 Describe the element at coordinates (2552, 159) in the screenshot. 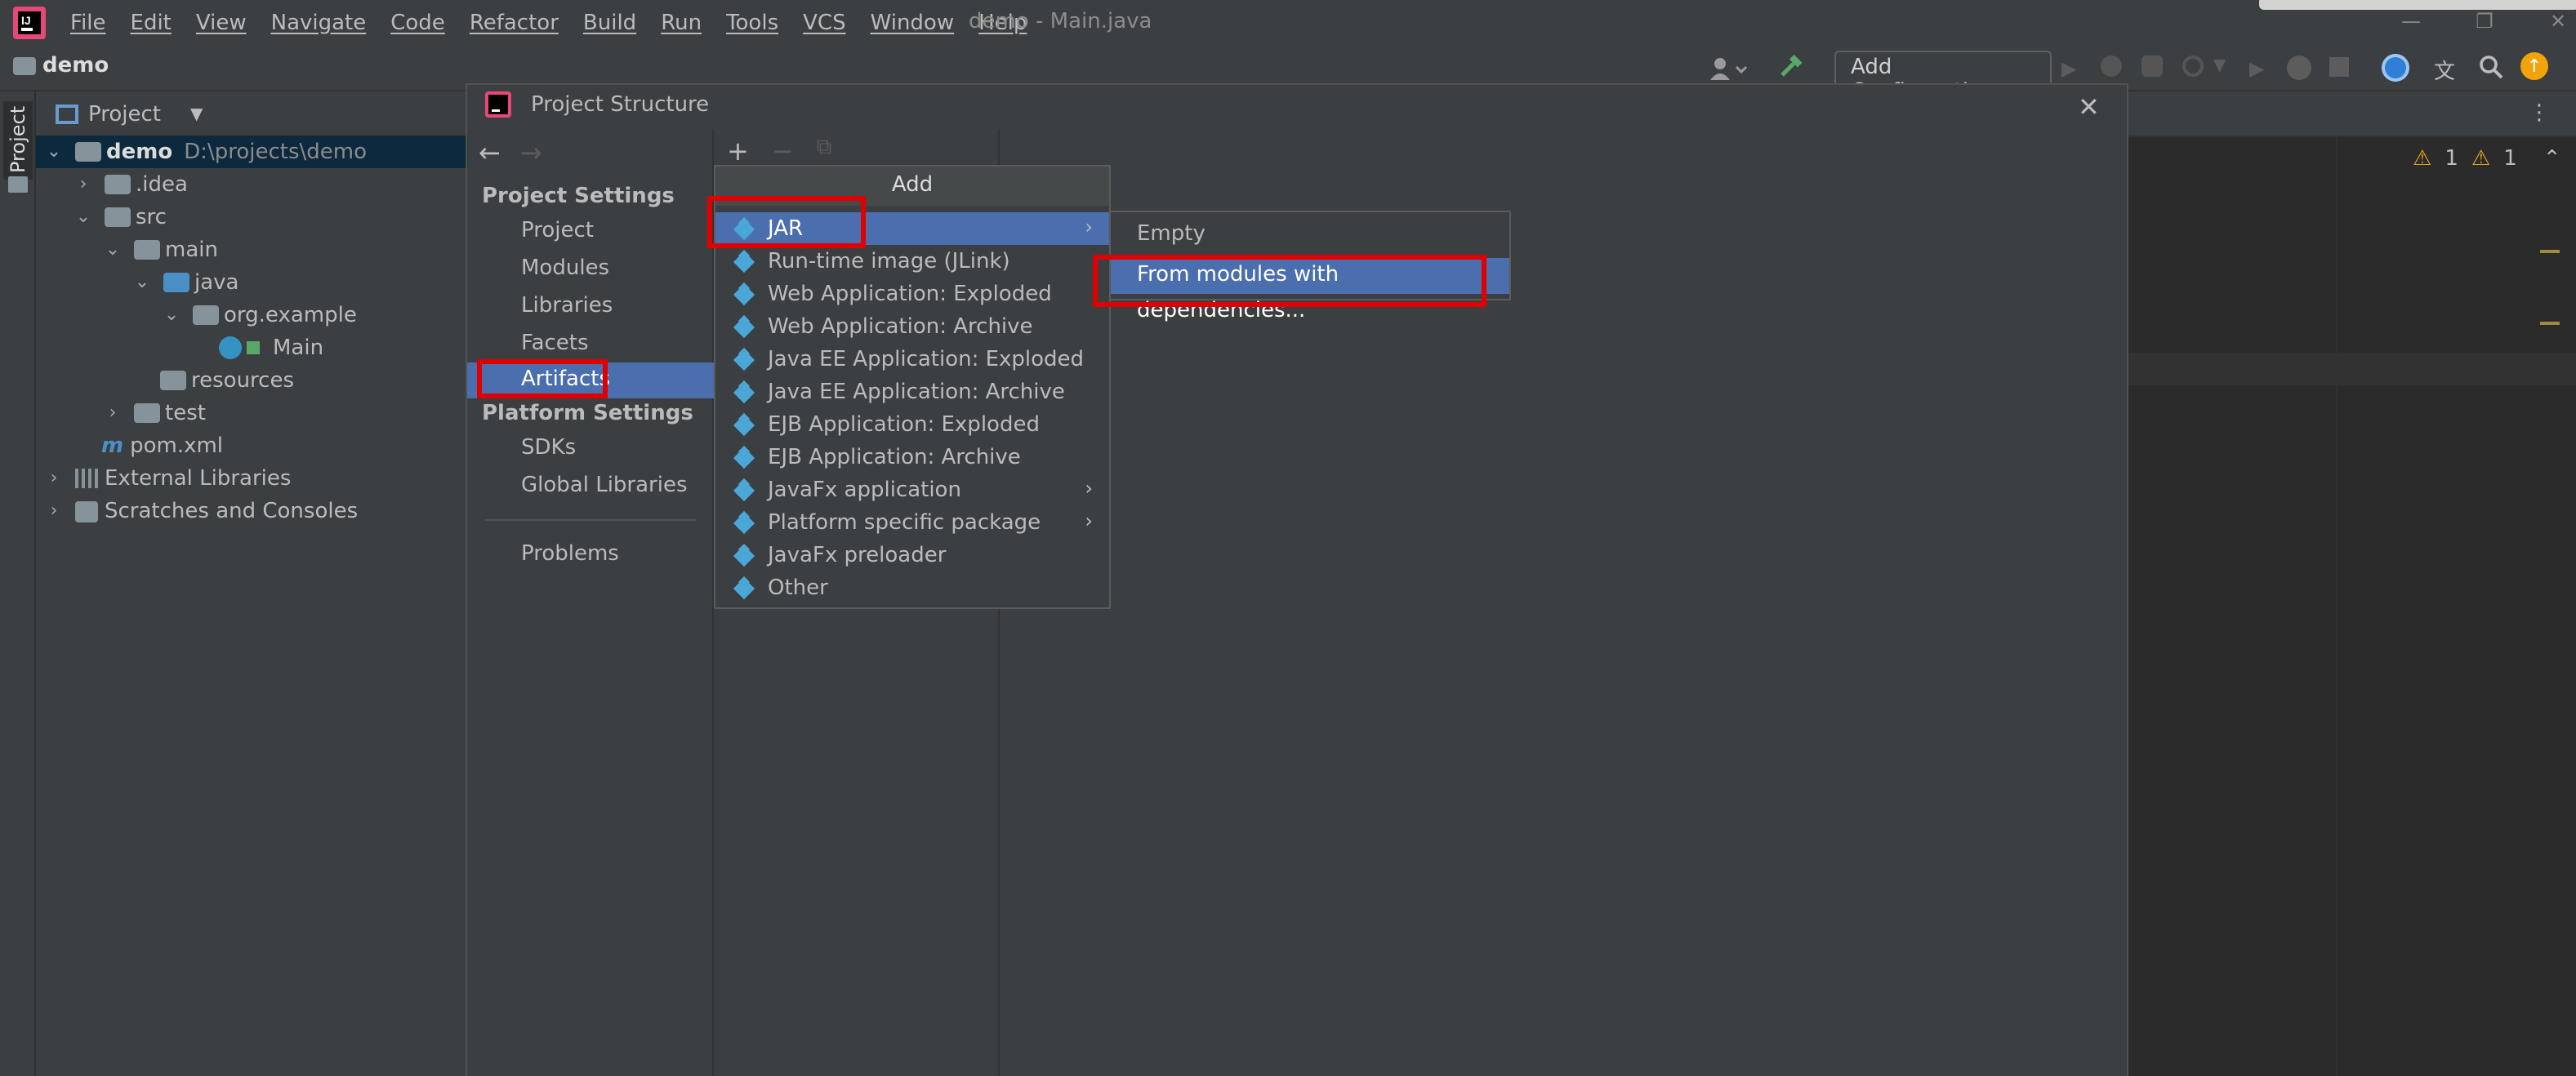

I see `chevron-up-icon: ⌃` at that location.